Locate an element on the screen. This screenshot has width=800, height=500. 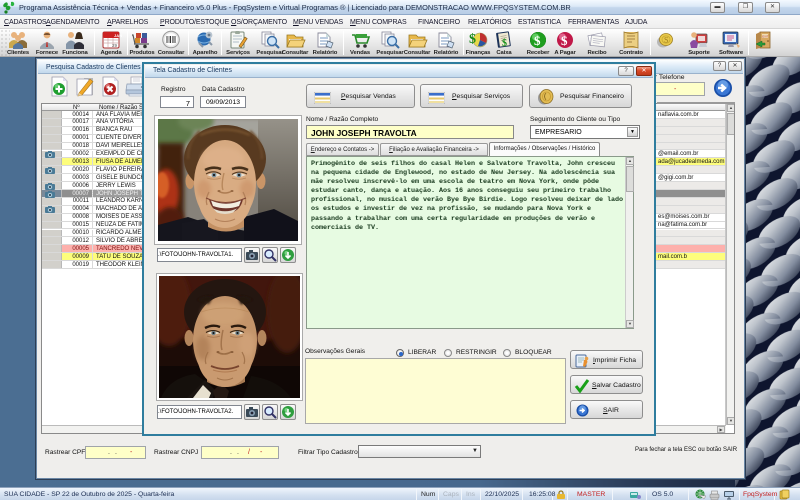
svg-text: JAN is located at coordinates (118, 35).